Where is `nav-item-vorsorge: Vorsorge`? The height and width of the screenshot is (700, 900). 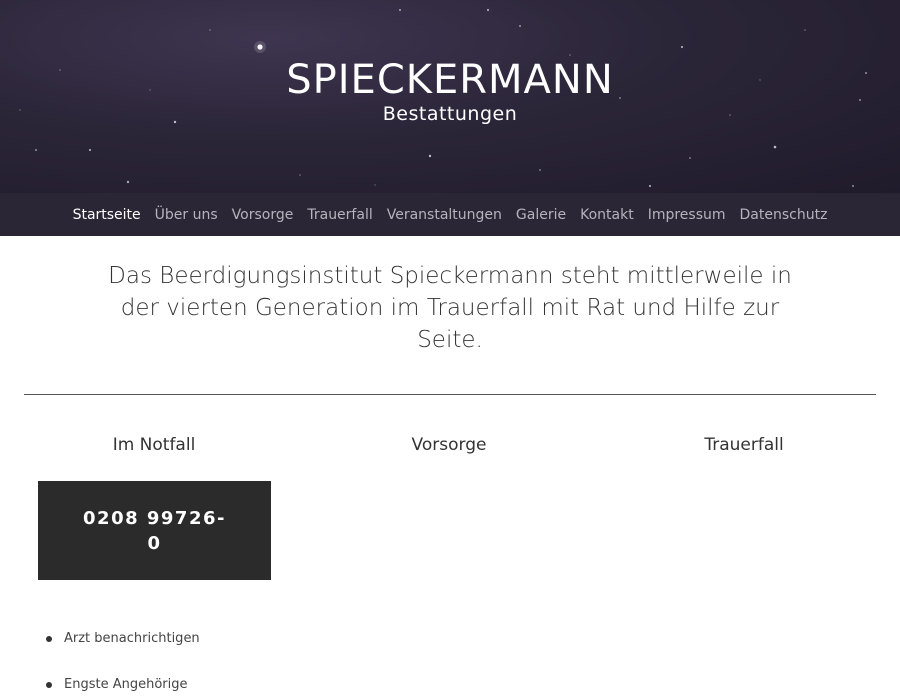 nav-item-vorsorge: Vorsorge is located at coordinates (263, 215).